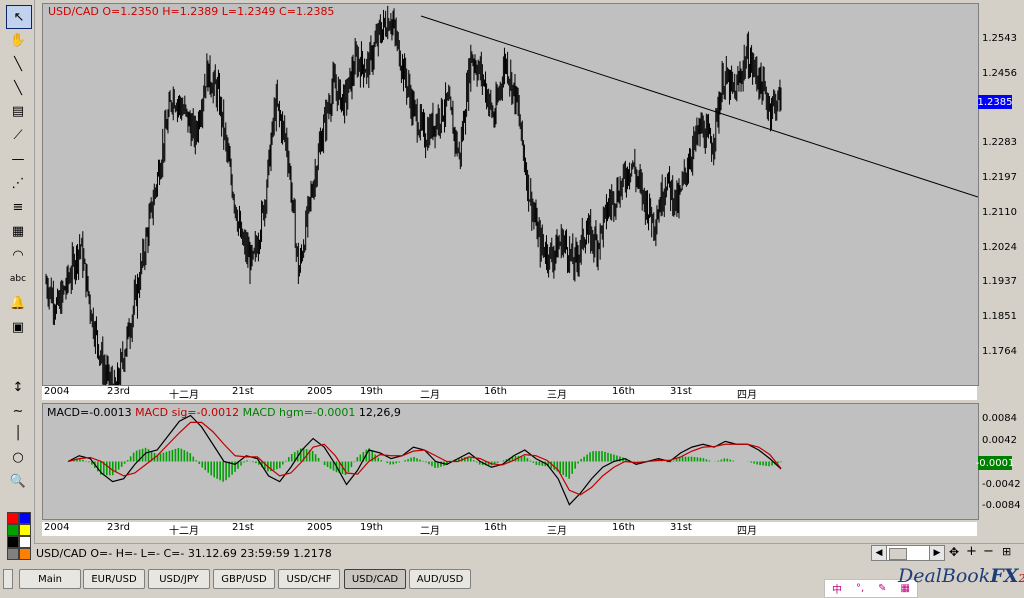 This screenshot has width=1024, height=598. What do you see at coordinates (426, 464) in the screenshot?
I see `macd-histogram` at bounding box center [426, 464].